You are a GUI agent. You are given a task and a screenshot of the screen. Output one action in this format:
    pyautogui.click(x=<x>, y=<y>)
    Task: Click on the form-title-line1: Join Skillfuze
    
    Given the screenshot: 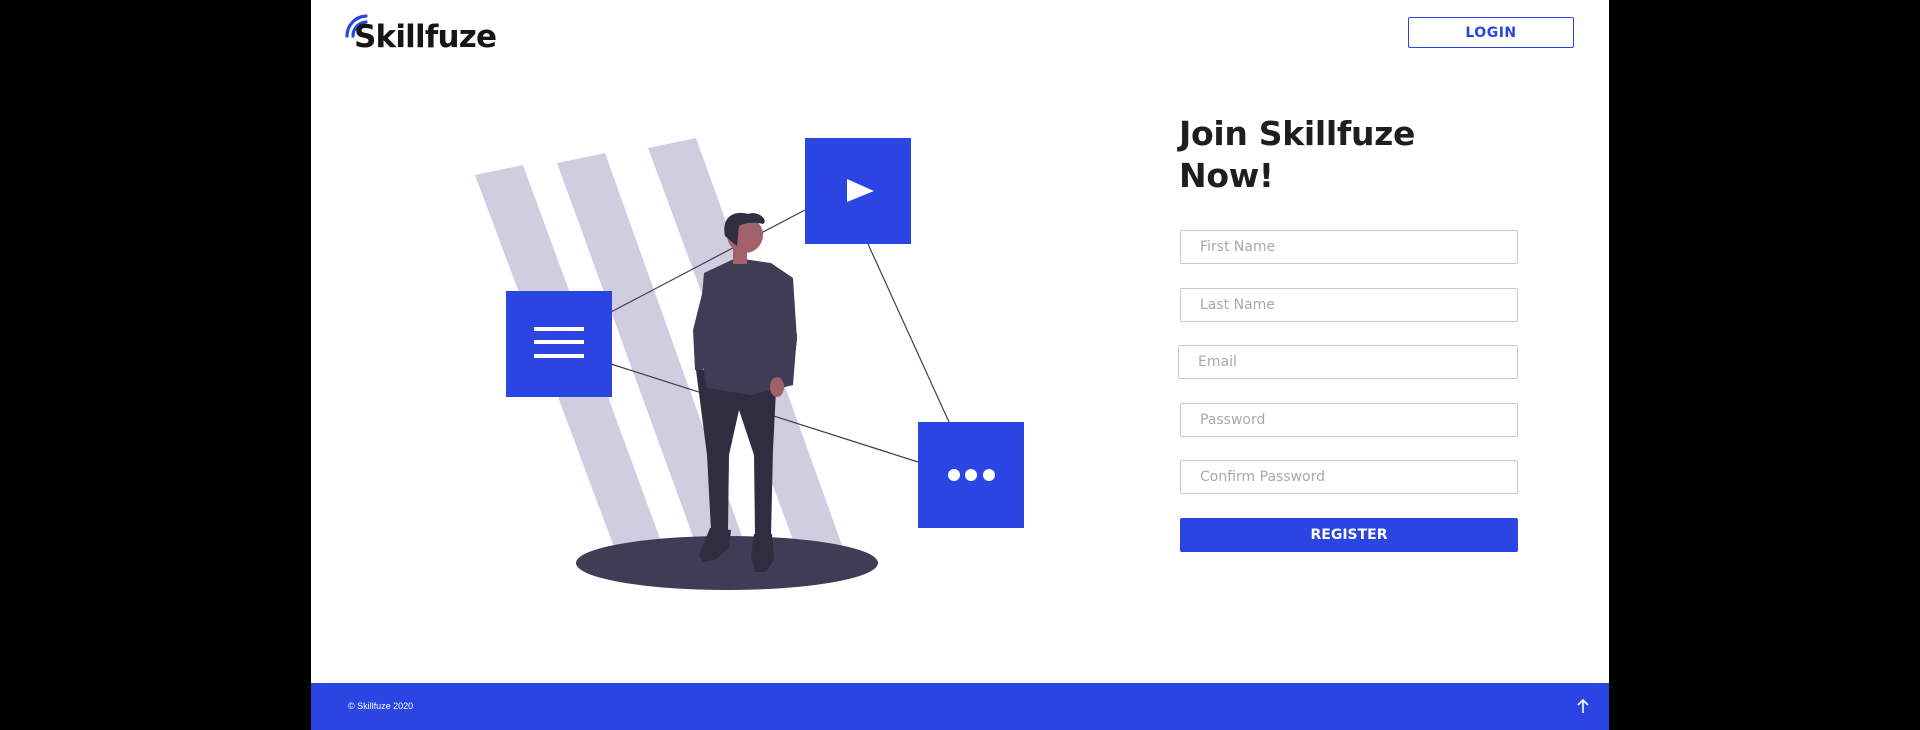 What is the action you would take?
    pyautogui.click(x=1297, y=133)
    